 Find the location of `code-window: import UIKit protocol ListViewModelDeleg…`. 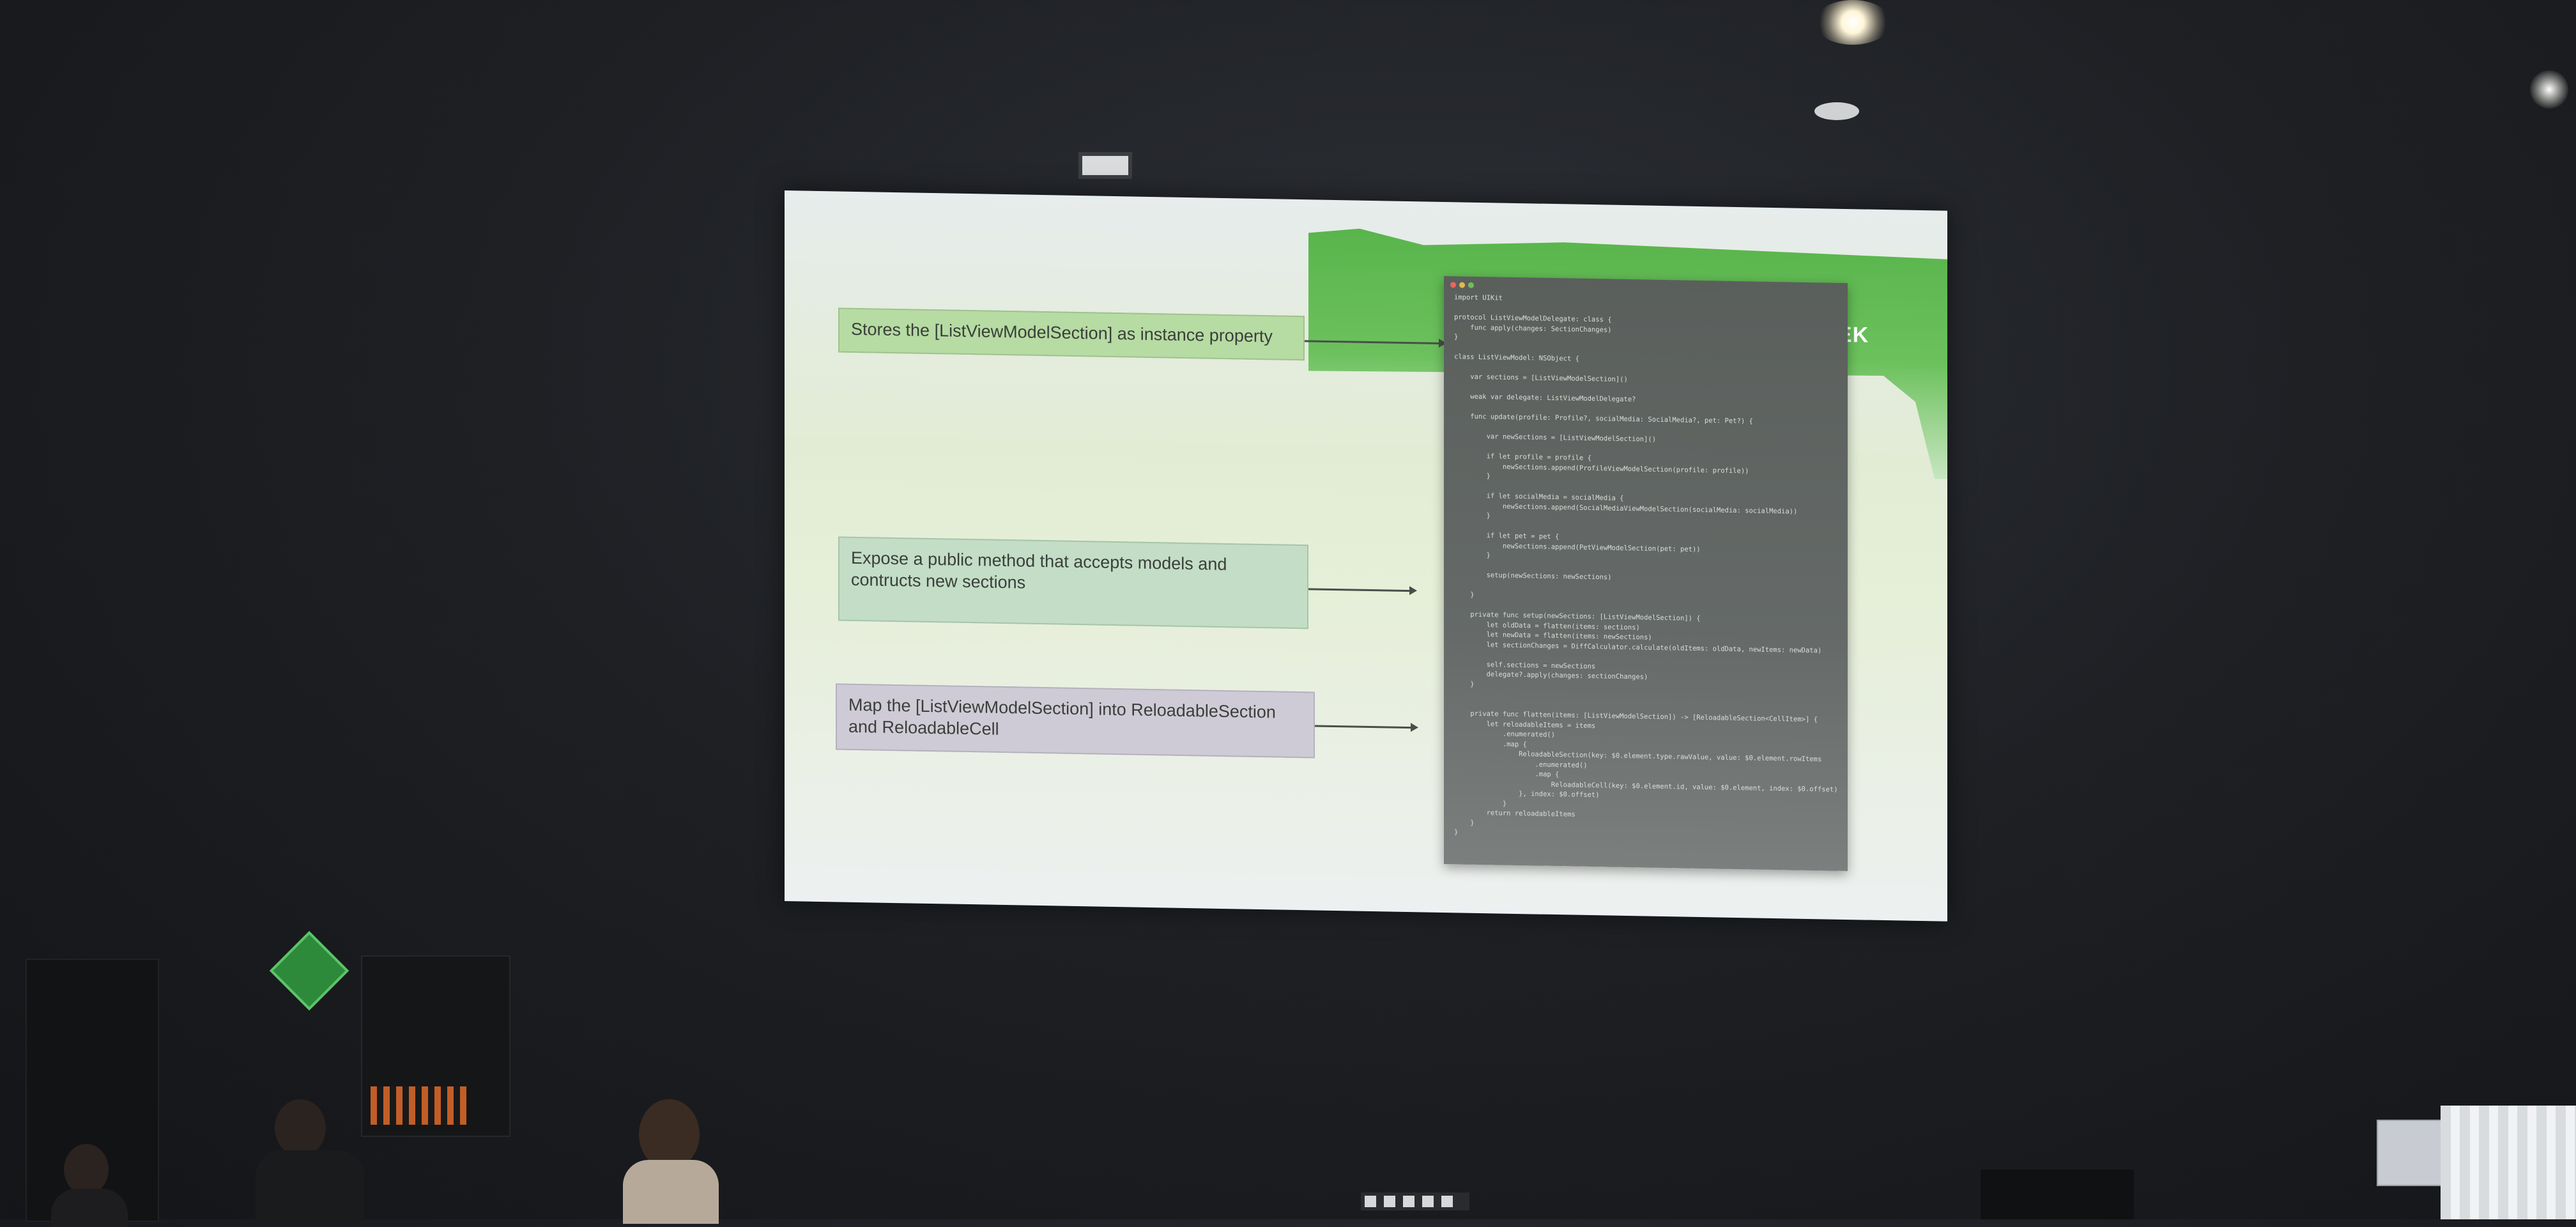

code-window: import UIKit protocol ListViewModelDeleg… is located at coordinates (1646, 574).